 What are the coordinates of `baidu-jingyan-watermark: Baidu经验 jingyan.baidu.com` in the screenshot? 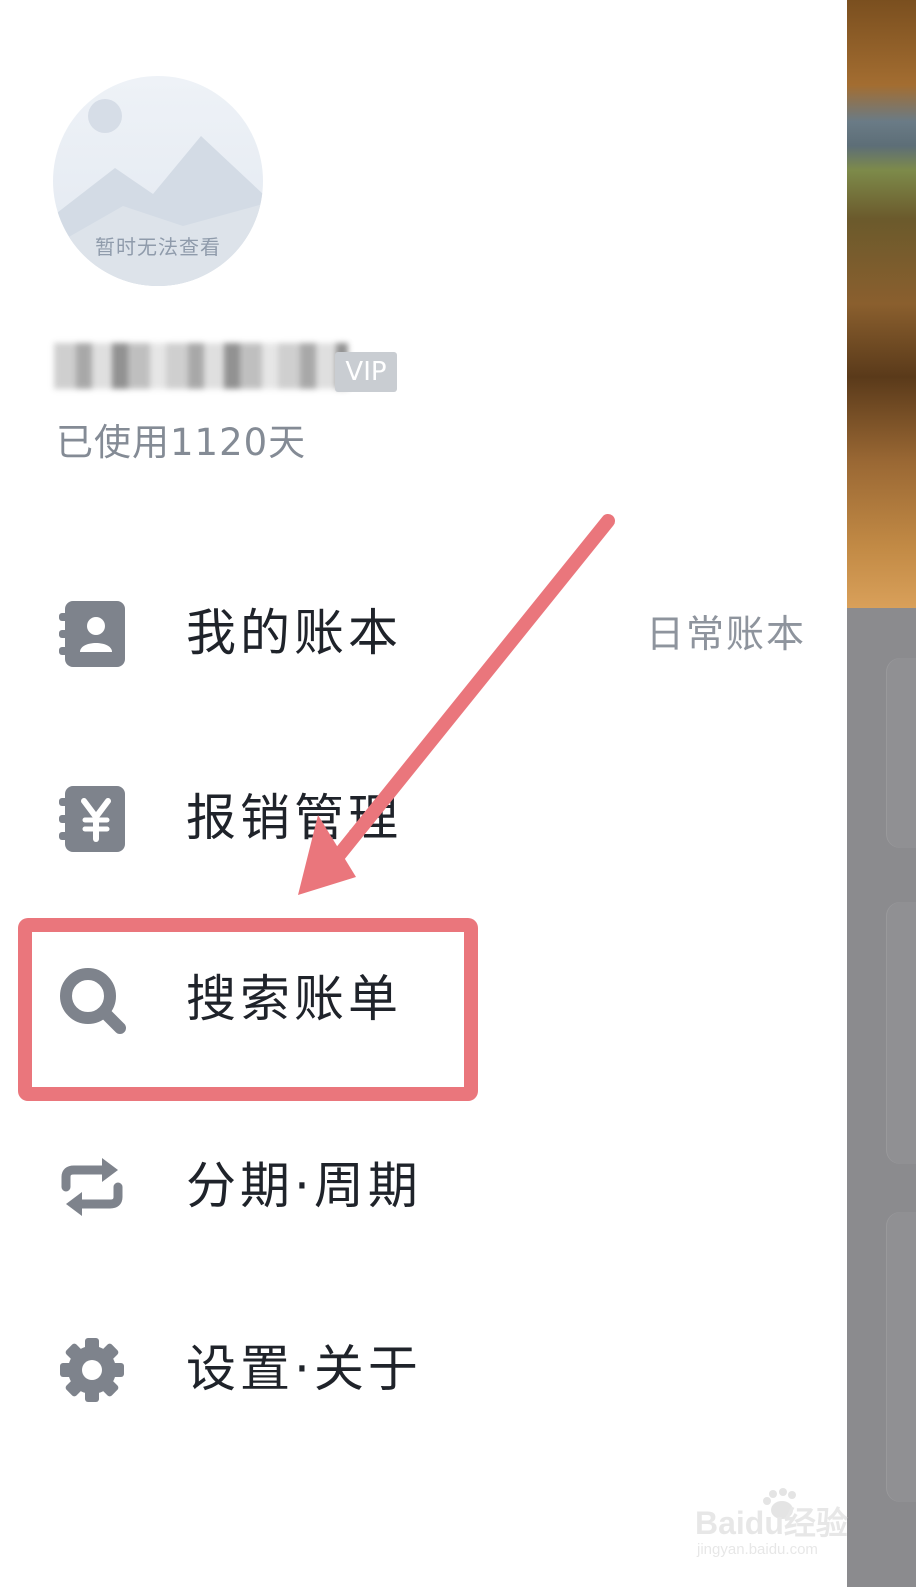 It's located at (771, 1523).